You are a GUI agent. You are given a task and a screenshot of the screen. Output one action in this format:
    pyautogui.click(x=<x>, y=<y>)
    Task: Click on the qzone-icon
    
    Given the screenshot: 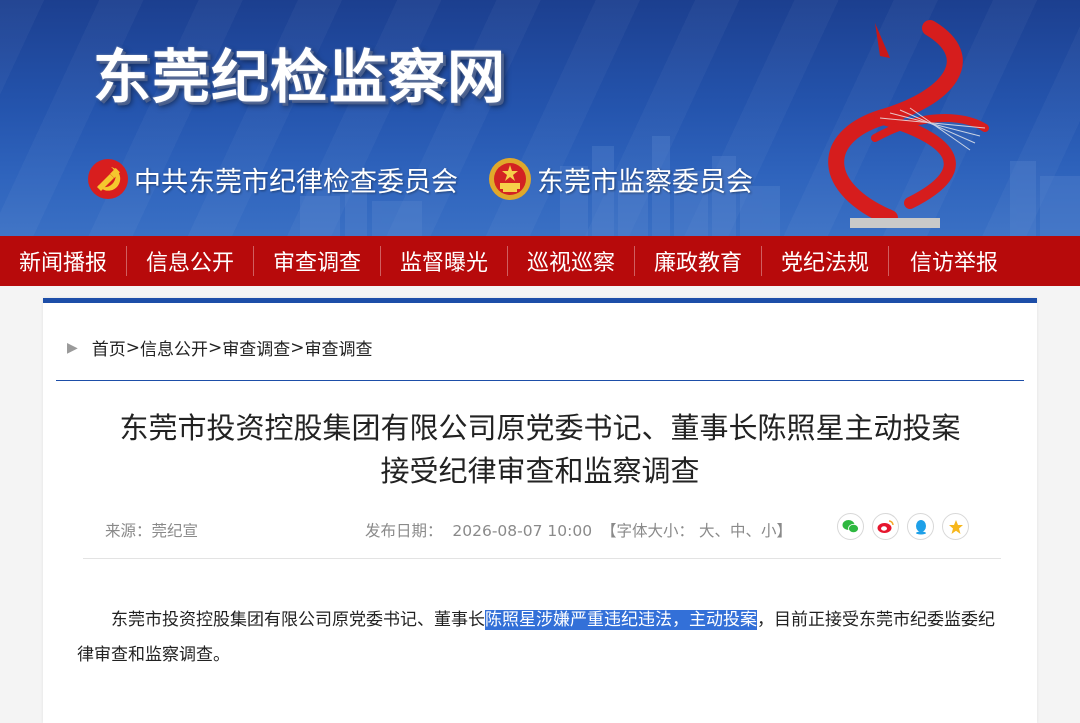 What is the action you would take?
    pyautogui.click(x=955, y=526)
    